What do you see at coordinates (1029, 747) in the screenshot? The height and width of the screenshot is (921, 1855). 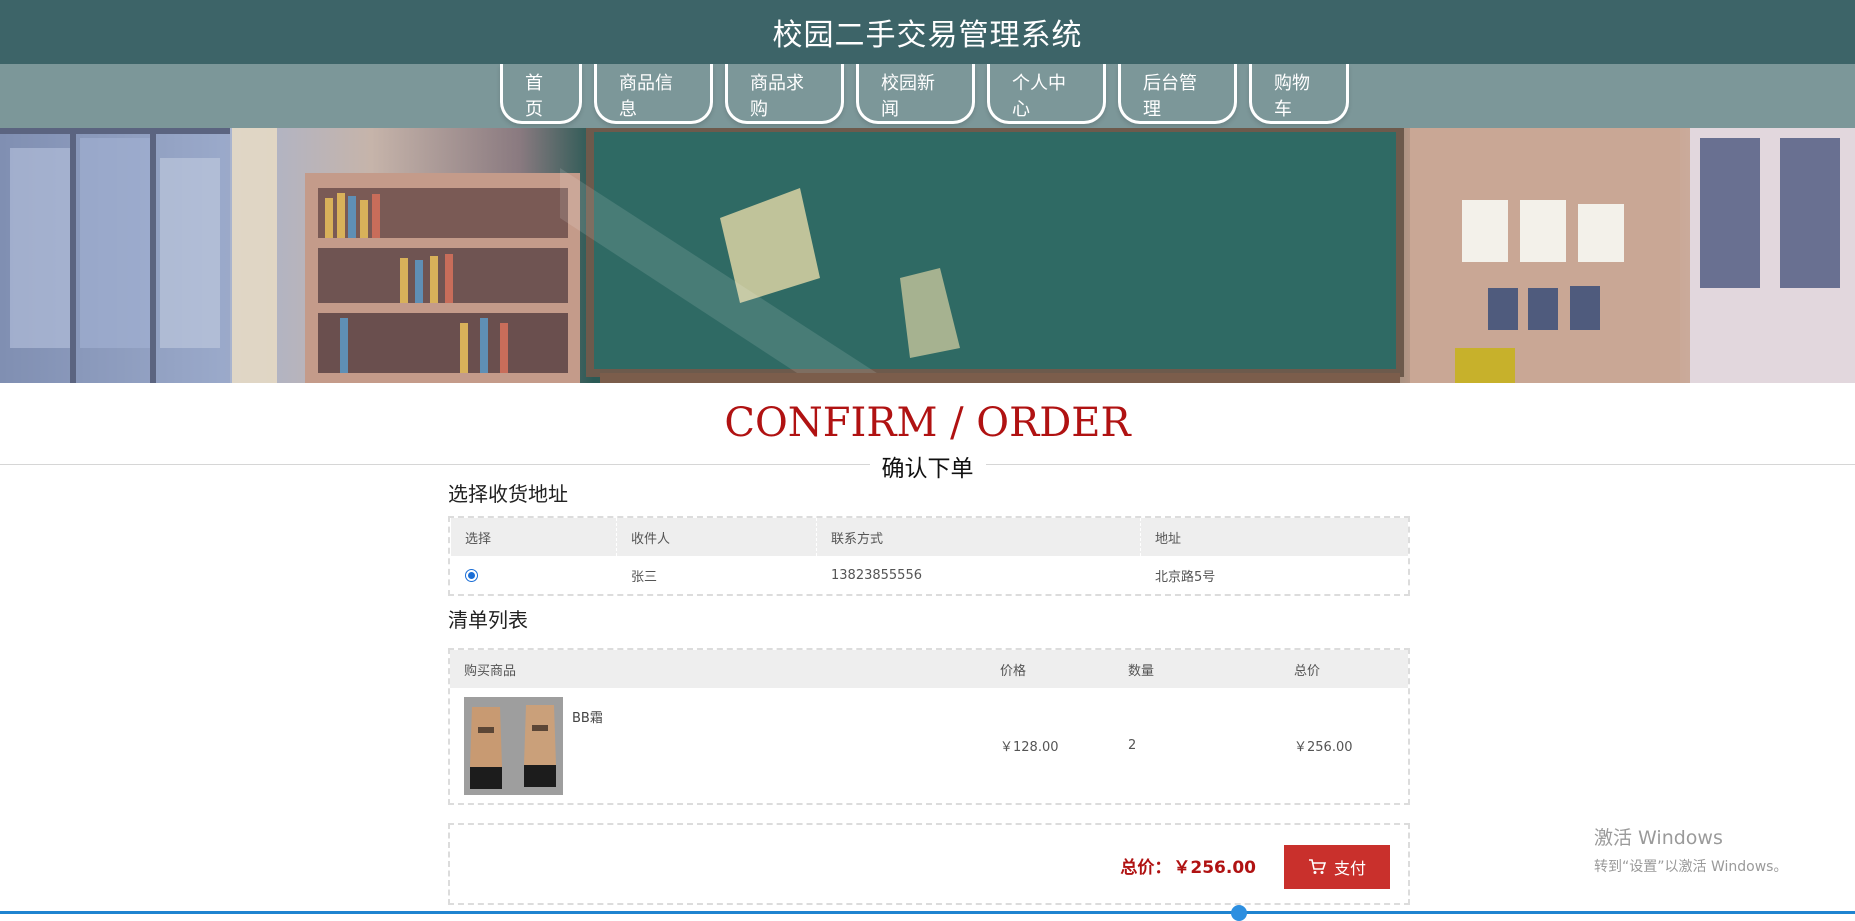 I see `price-cell: ￥128.00` at bounding box center [1029, 747].